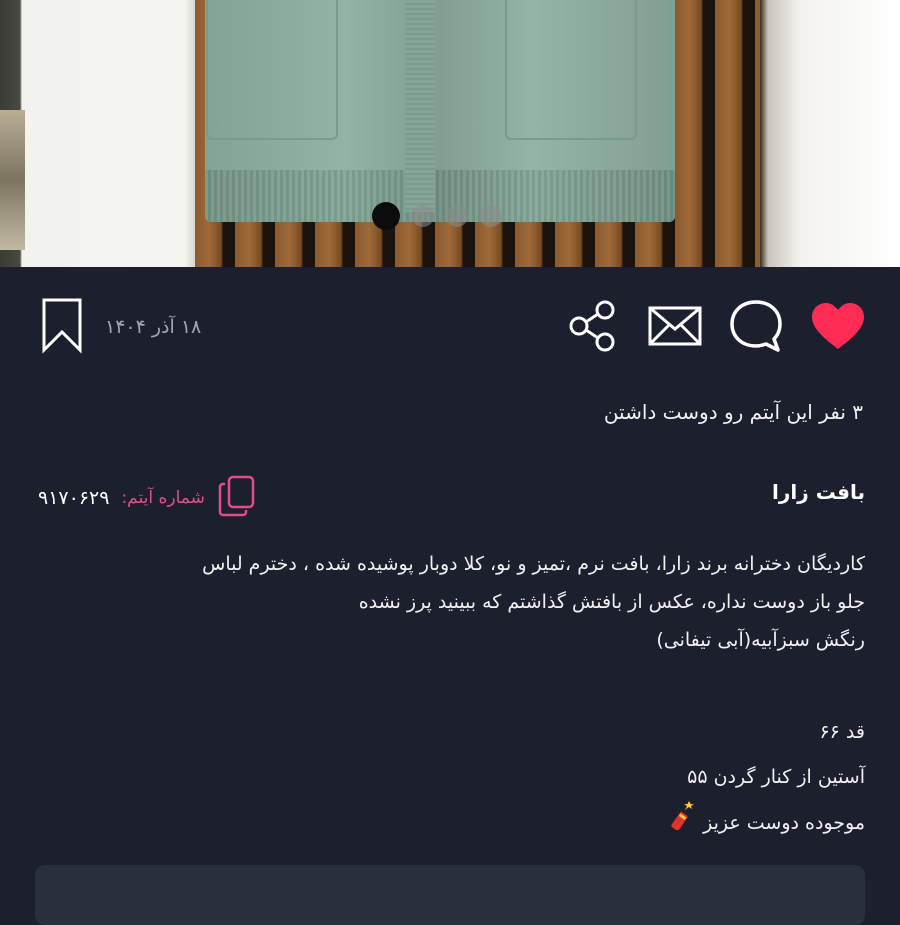  I want to click on item-number: ۹۱۷۰۶۲۹ شماره آیتم:, so click(147, 498).